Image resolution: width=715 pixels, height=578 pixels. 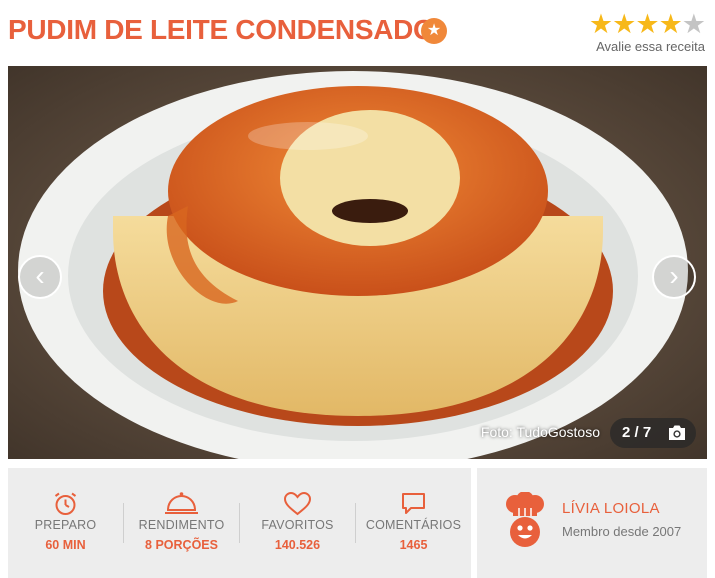 I want to click on star-5-icon: ★, so click(x=694, y=24).